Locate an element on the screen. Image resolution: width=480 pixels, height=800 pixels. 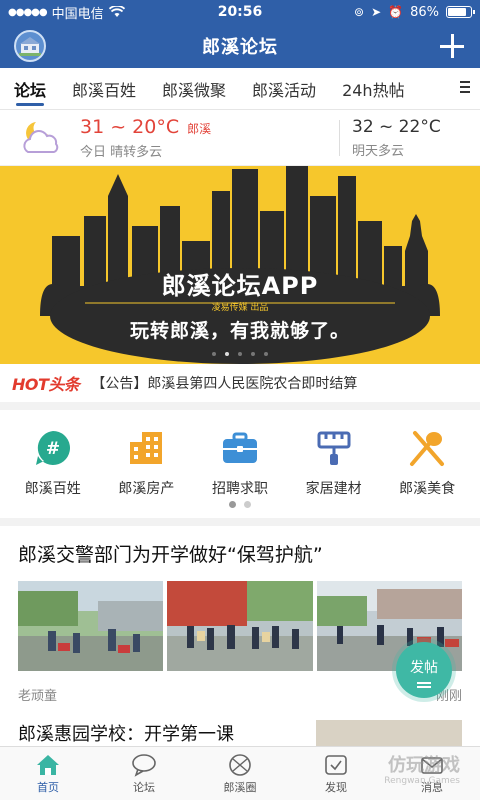
top-nav-bar: 郎溪论坛 is located at coordinates (240, 46).